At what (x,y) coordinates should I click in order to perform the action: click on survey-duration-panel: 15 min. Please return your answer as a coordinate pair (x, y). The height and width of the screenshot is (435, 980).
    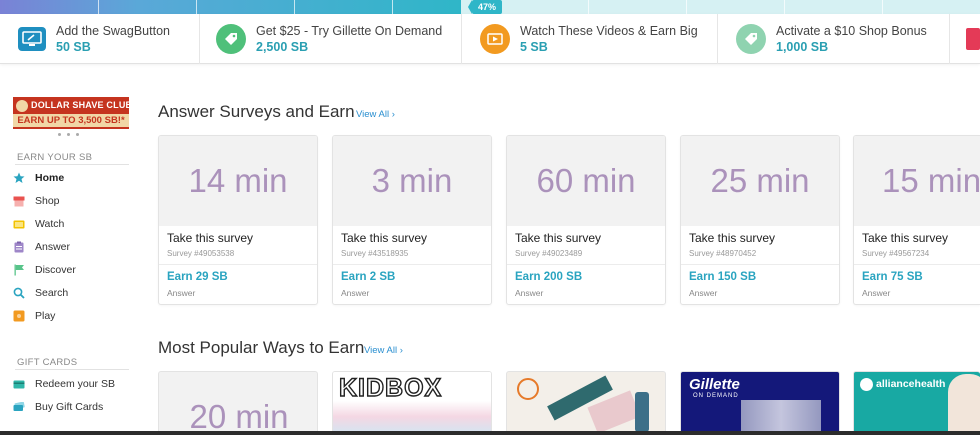
    Looking at the image, I should click on (917, 181).